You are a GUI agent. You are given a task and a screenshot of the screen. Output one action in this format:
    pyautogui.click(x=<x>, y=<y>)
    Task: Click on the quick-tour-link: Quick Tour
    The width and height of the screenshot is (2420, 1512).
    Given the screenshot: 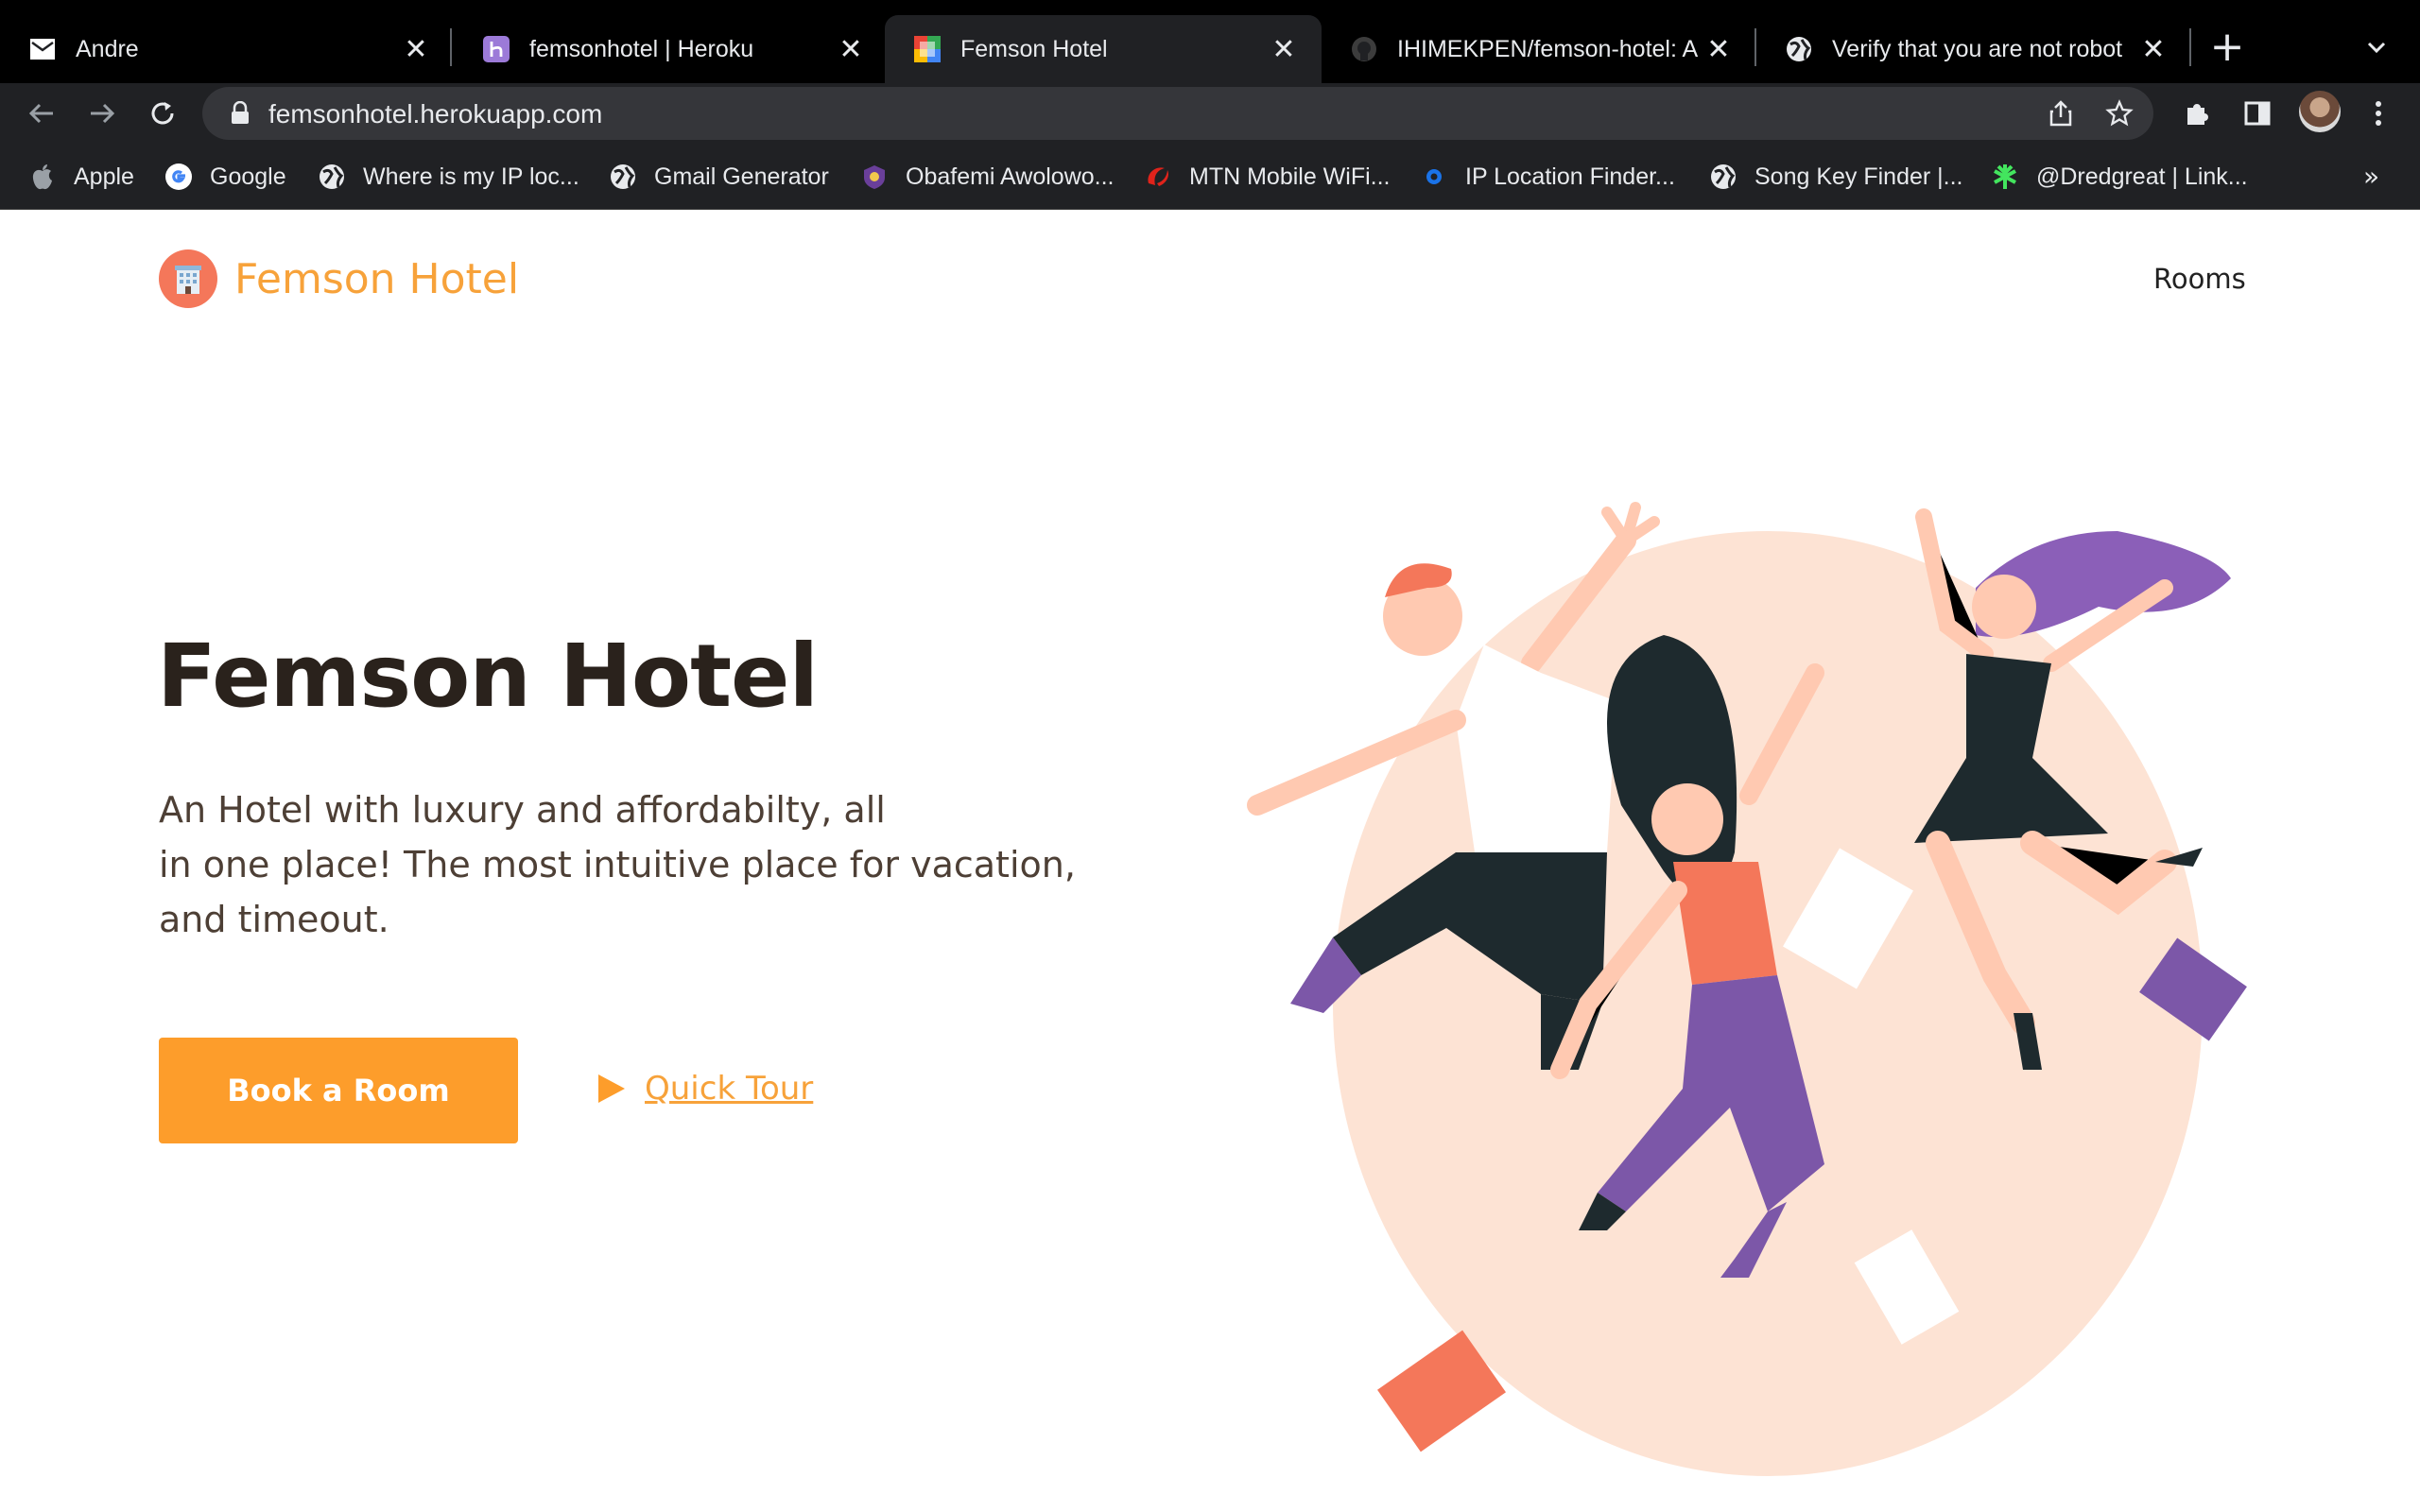 What is the action you would take?
    pyautogui.click(x=704, y=1089)
    